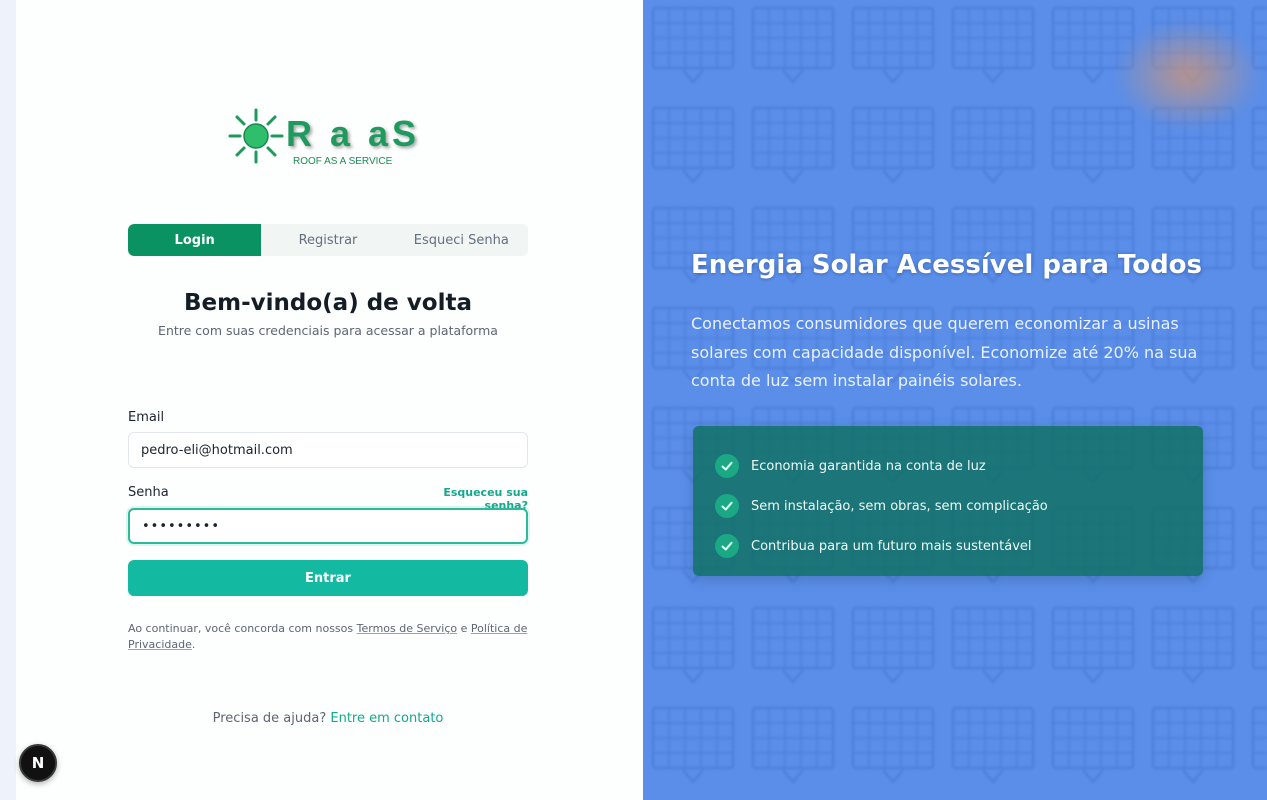 The height and width of the screenshot is (800, 1267). What do you see at coordinates (181, 526) in the screenshot?
I see `password-value: •••••••••` at bounding box center [181, 526].